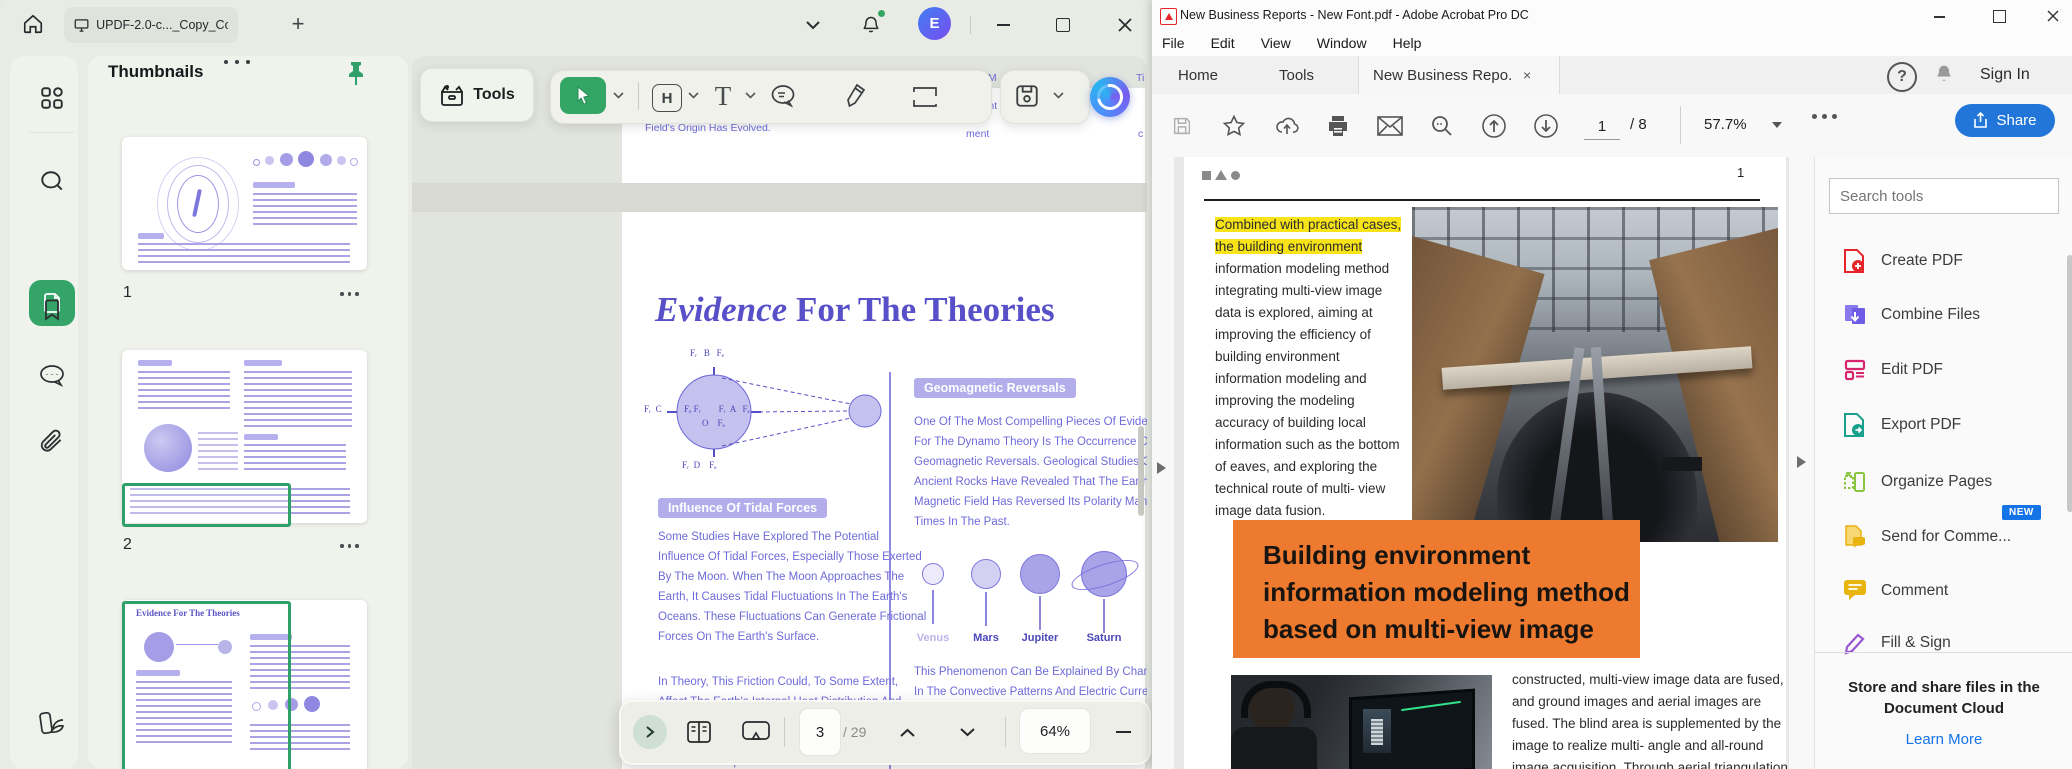 Image resolution: width=2072 pixels, height=769 pixels. I want to click on tools-button: Tools, so click(477, 95).